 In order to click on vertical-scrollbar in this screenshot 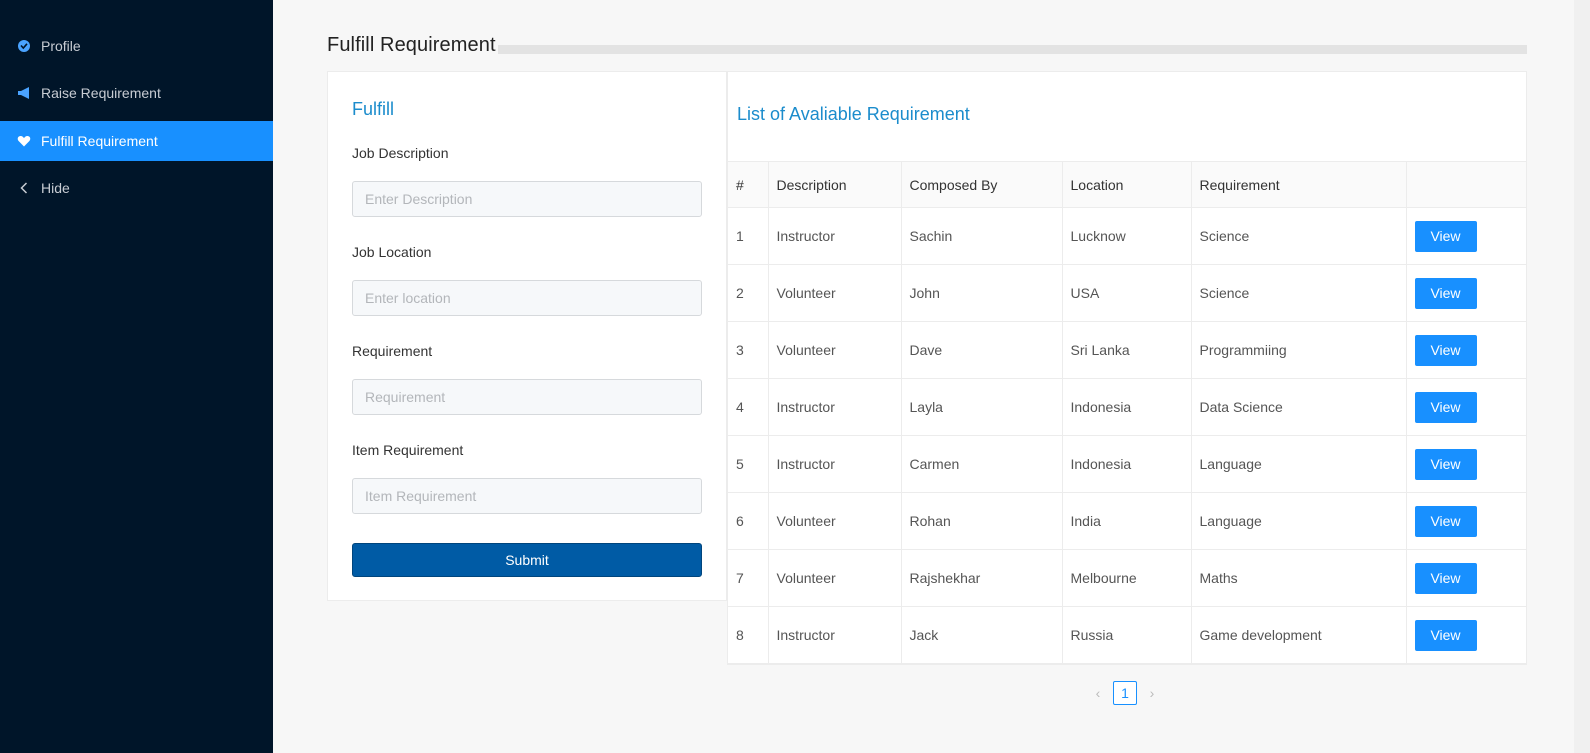, I will do `click(1582, 376)`.